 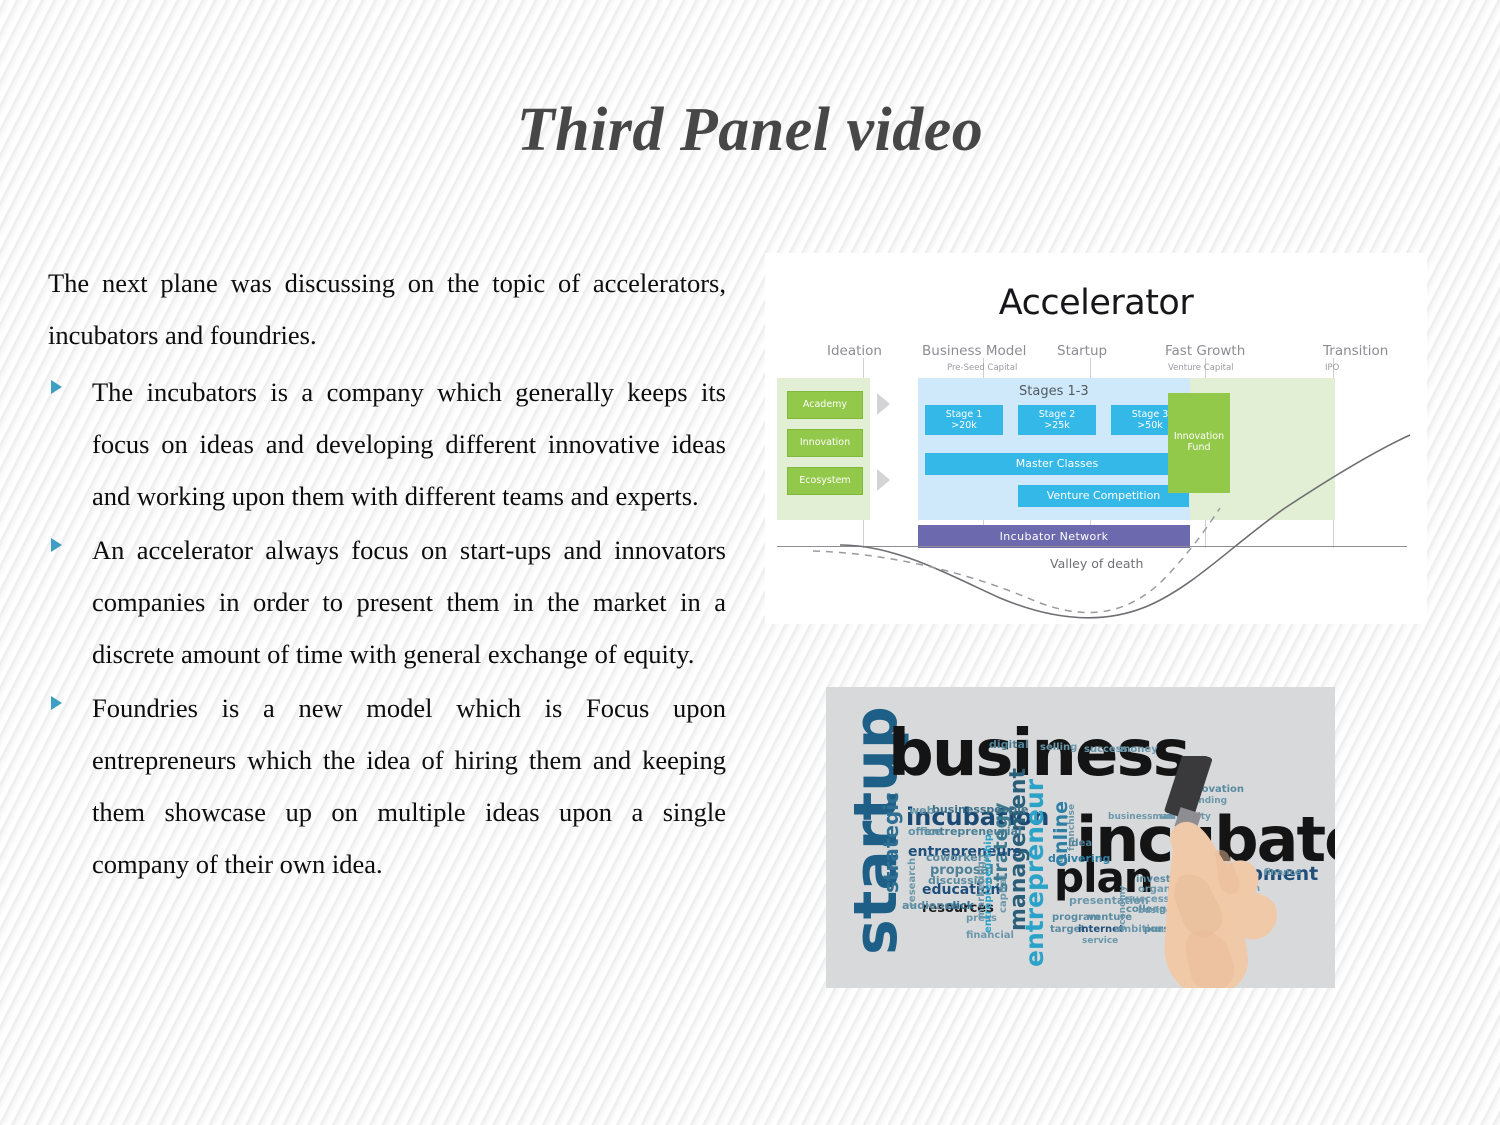 What do you see at coordinates (1080, 843) in the screenshot?
I see `wordcloud-word: idea` at bounding box center [1080, 843].